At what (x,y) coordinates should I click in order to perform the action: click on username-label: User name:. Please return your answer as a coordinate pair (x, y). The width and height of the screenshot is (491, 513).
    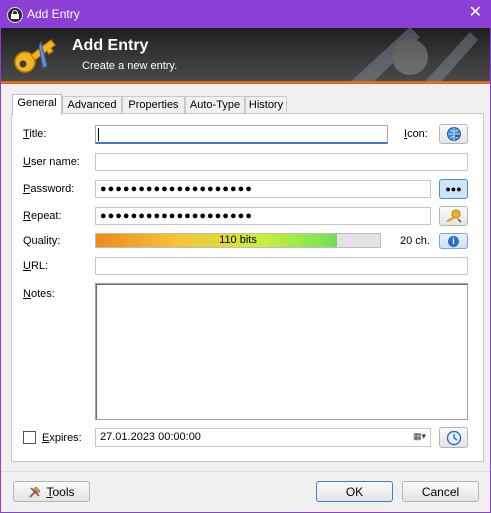
    Looking at the image, I should click on (51, 162).